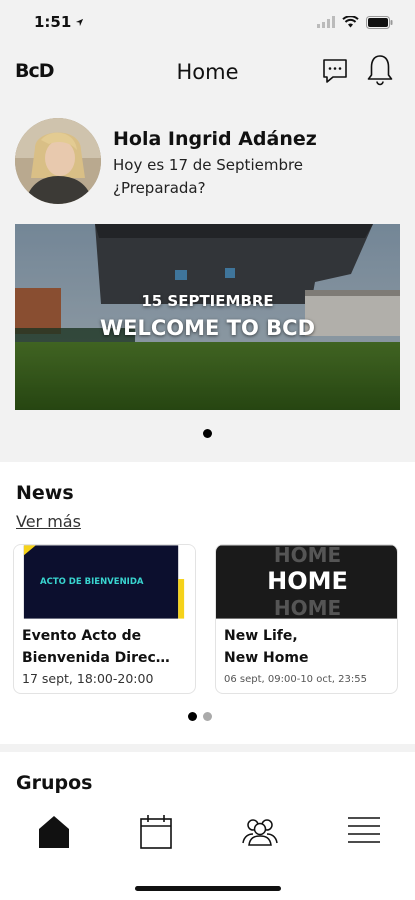 Image resolution: width=415 pixels, height=900 pixels. What do you see at coordinates (54, 783) in the screenshot?
I see `groups-heading: Grupos` at bounding box center [54, 783].